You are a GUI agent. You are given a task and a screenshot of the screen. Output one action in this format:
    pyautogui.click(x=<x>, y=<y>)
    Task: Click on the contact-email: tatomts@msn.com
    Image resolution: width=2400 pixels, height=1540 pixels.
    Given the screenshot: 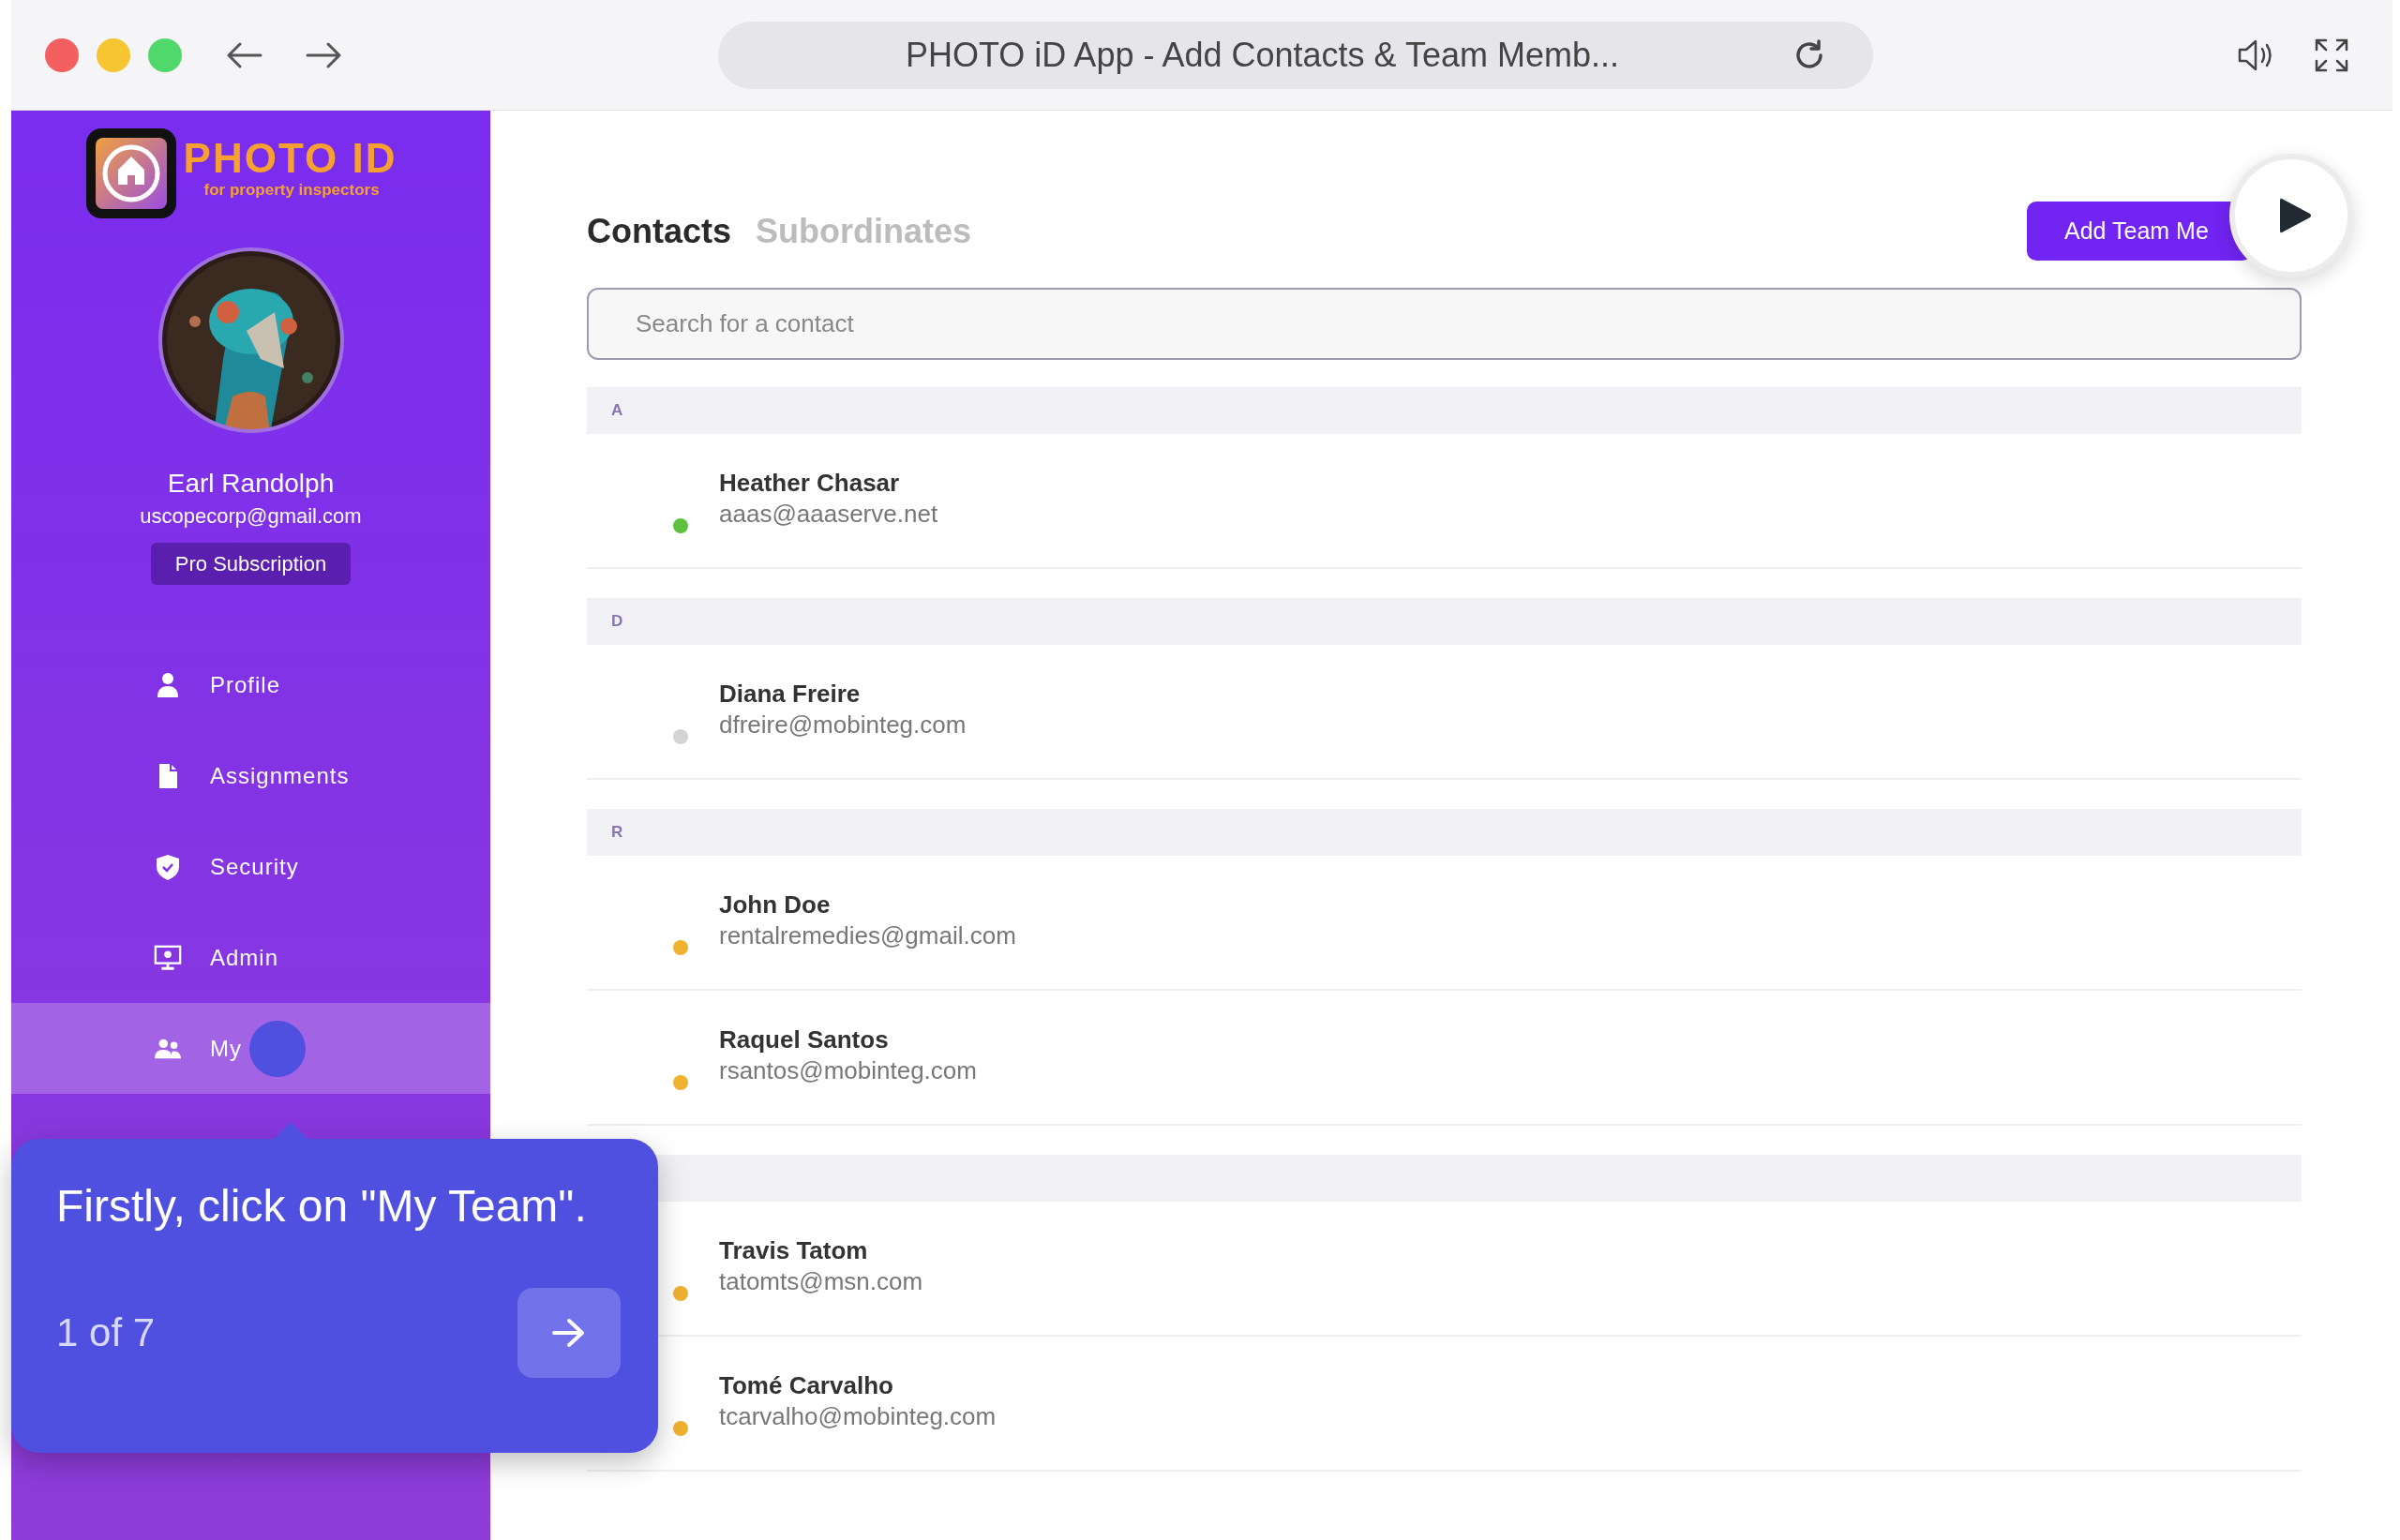 What is the action you would take?
    pyautogui.click(x=821, y=1281)
    